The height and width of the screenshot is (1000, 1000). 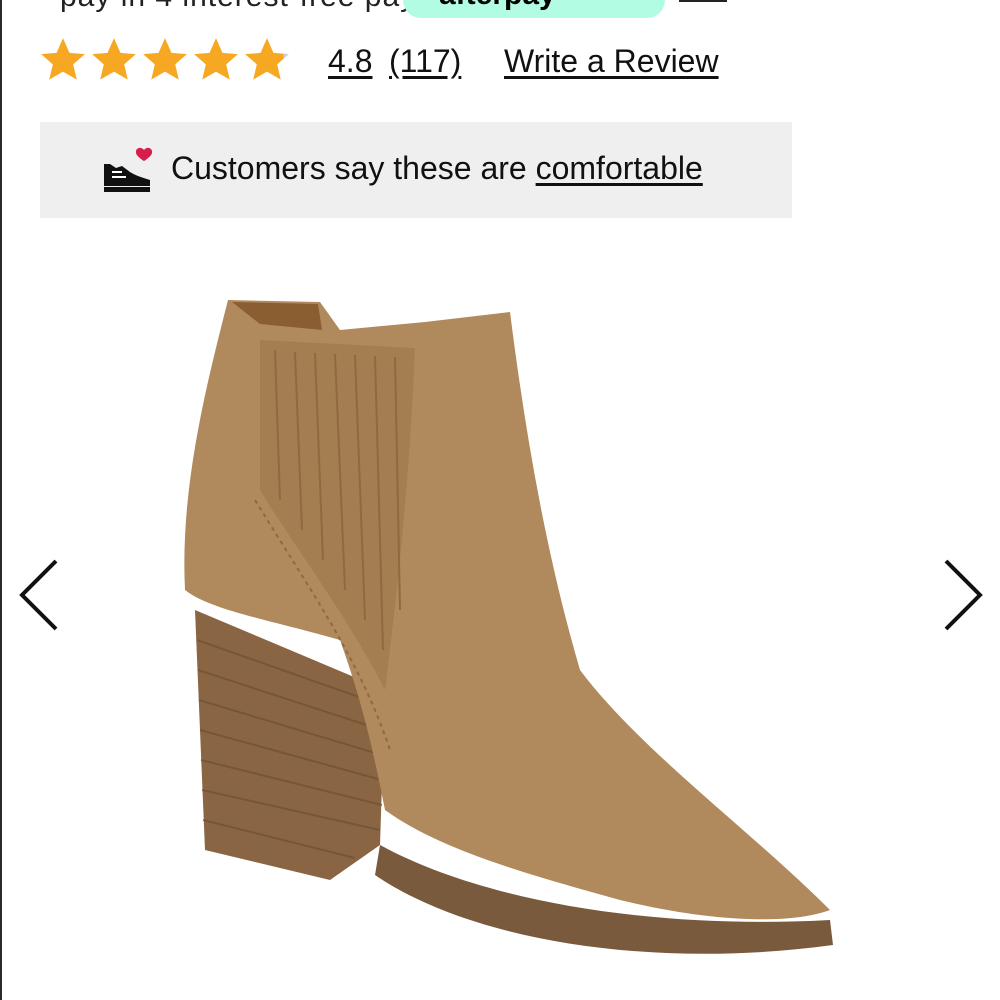 What do you see at coordinates (350, 61) in the screenshot?
I see `rating-value: 4.8` at bounding box center [350, 61].